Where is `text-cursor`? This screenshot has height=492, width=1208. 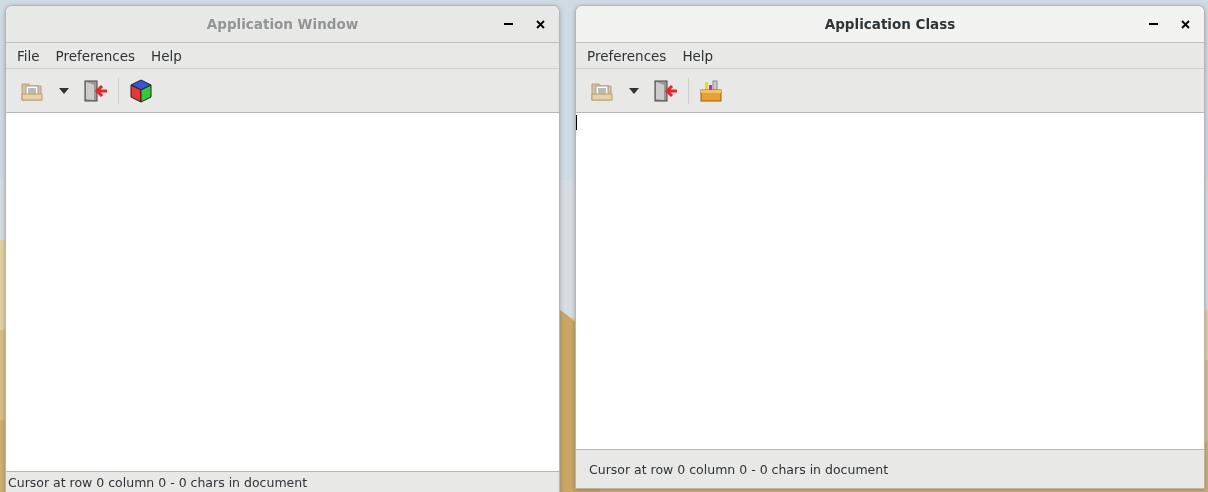
text-cursor is located at coordinates (576, 122).